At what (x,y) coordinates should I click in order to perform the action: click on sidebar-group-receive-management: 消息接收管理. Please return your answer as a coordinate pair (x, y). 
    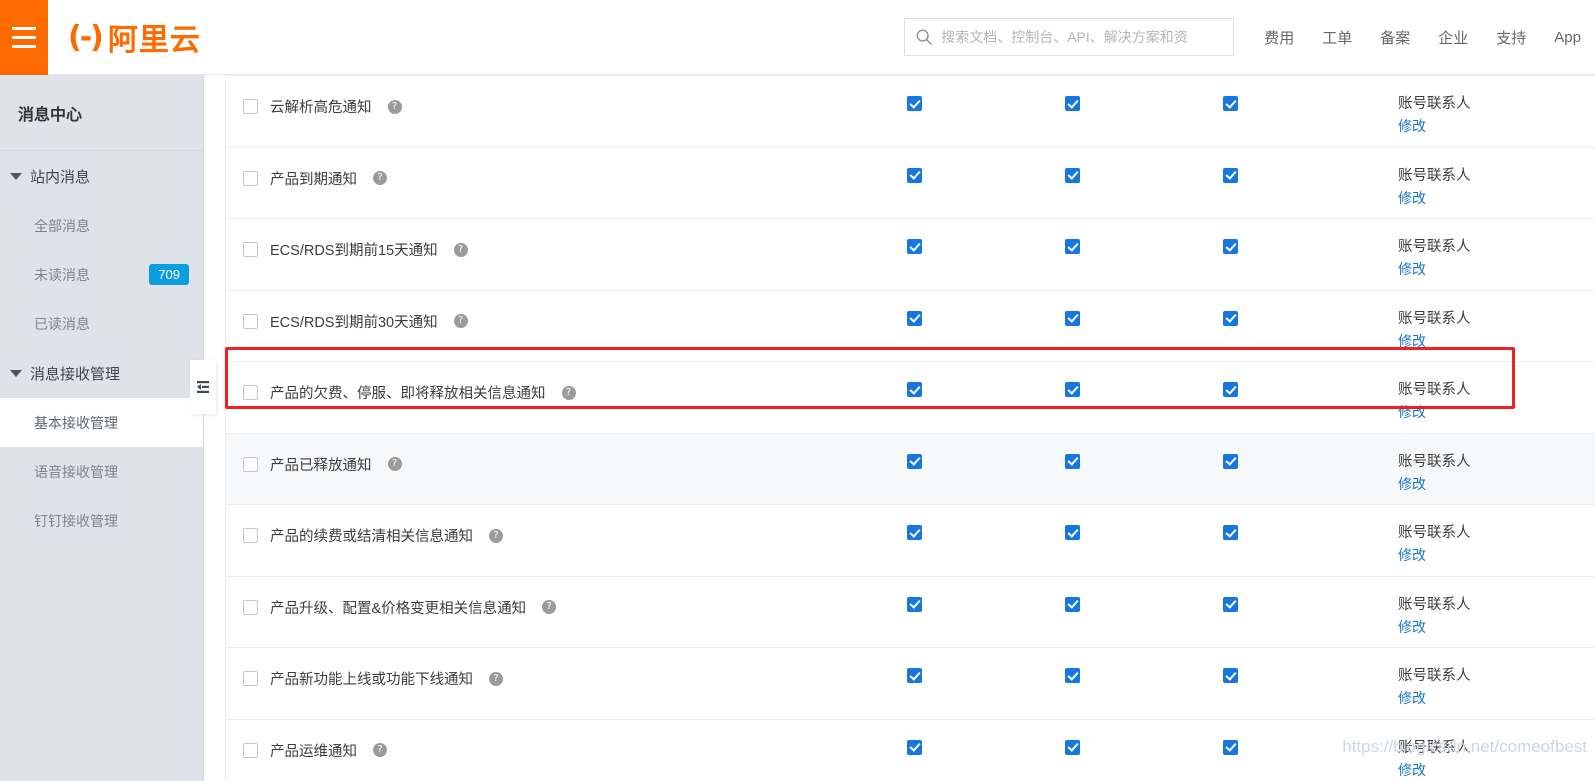
    Looking at the image, I should click on (101, 373).